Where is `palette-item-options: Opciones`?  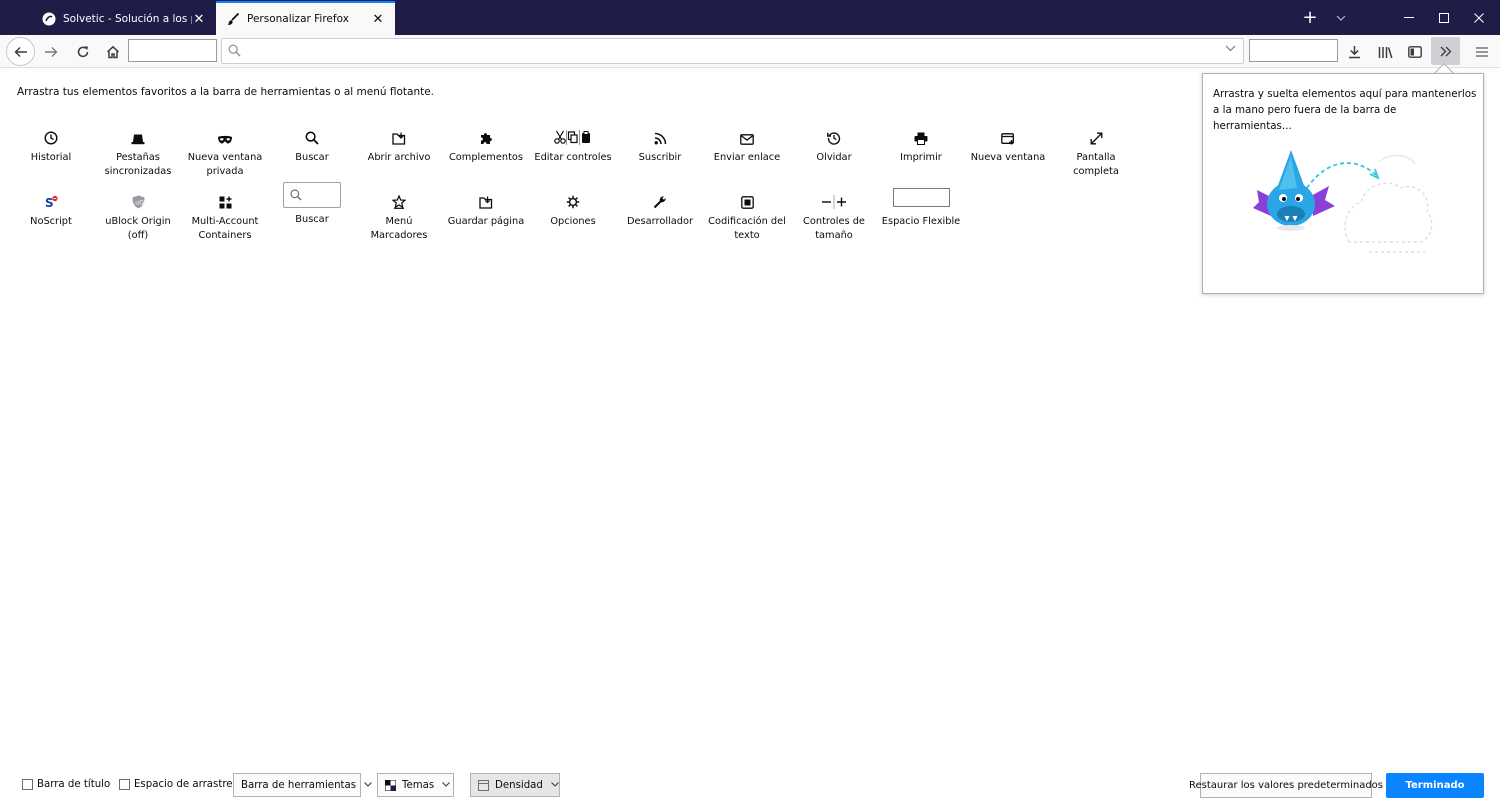 palette-item-options: Opciones is located at coordinates (573, 208).